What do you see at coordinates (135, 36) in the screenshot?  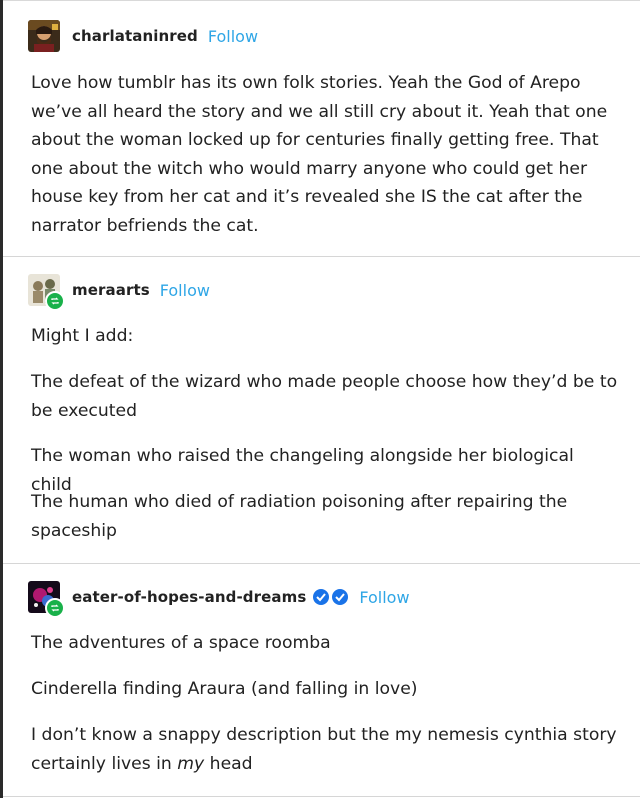 I see `username: charlataninred` at bounding box center [135, 36].